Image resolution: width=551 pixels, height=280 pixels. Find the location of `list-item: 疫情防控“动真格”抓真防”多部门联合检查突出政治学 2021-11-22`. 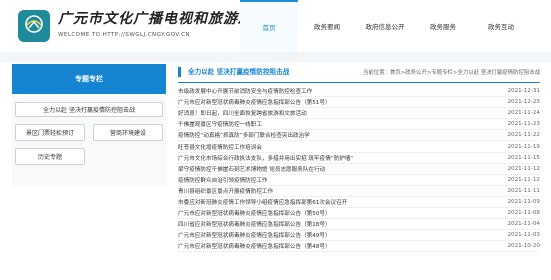

list-item: 疫情防控“动真格”抓真防”多部门联合检查突出政治学 2021-11-22 is located at coordinates (359, 136).